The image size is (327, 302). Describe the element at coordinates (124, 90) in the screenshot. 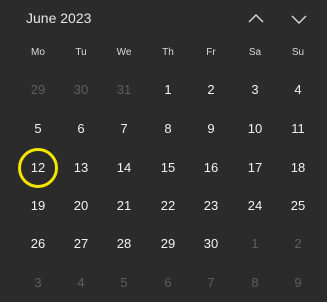

I see `day-cell: 31` at that location.